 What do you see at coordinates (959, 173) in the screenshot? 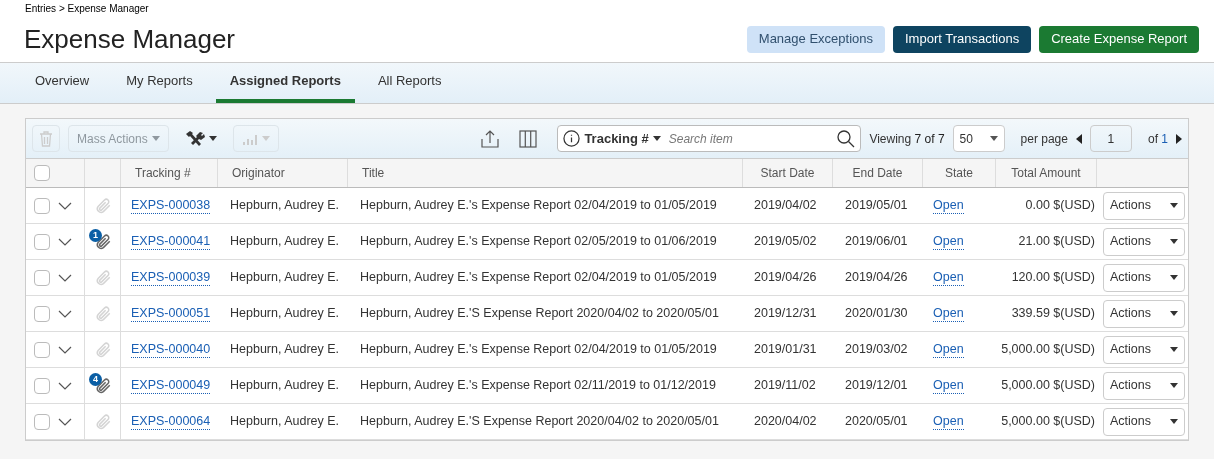
I see `column-header: State` at bounding box center [959, 173].